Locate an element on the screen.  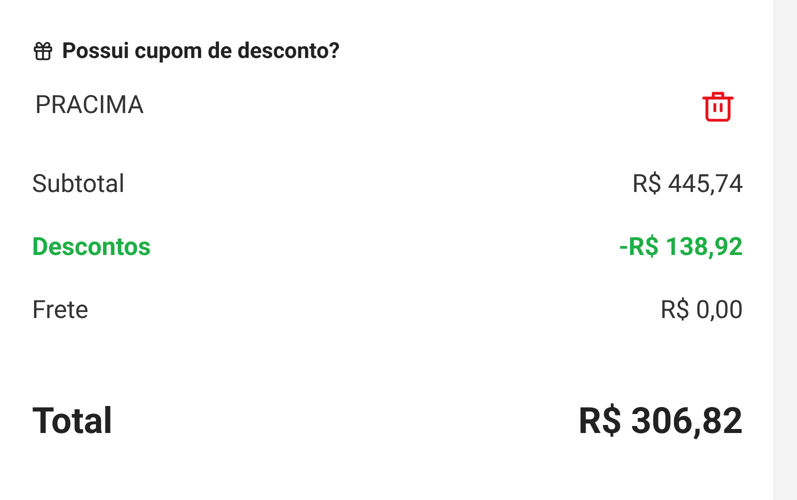
summary-label: Descontos is located at coordinates (91, 248).